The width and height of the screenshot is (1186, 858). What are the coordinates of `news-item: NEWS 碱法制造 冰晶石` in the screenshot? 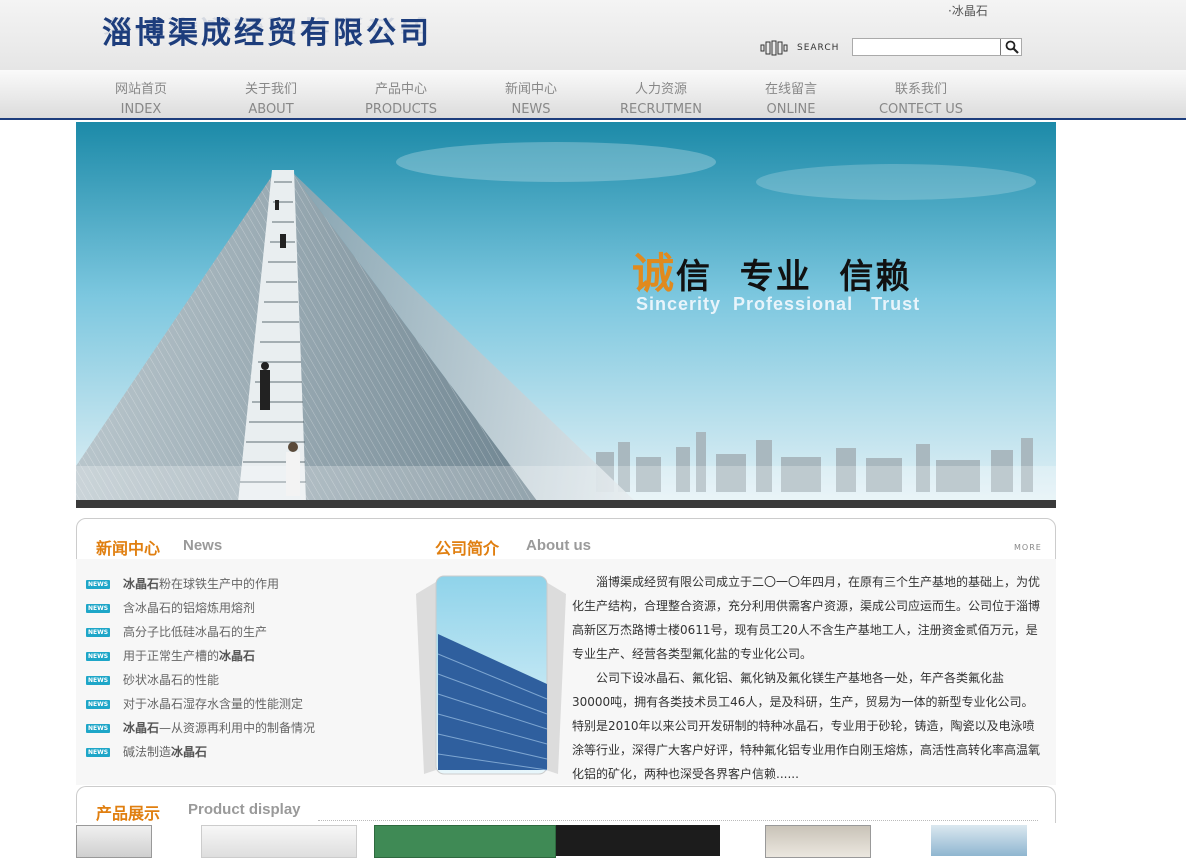 It's located at (200, 752).